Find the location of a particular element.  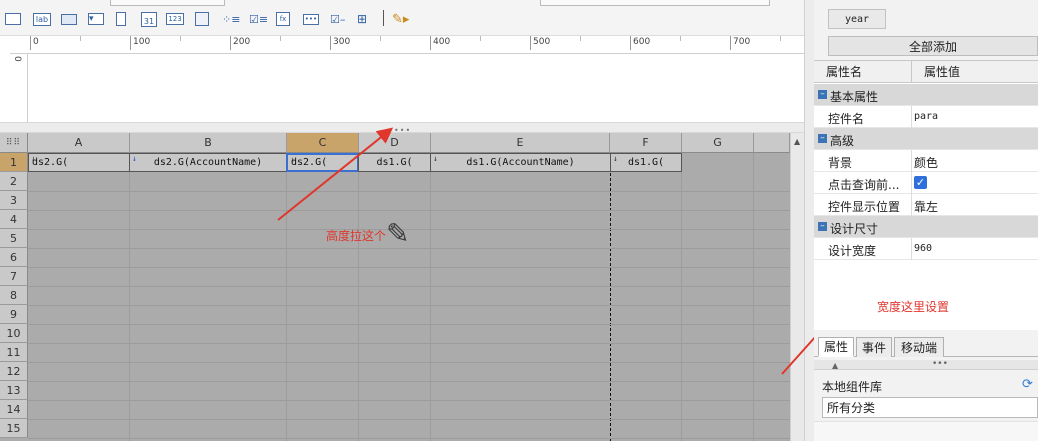

radio-group-icon: ⁘≡ is located at coordinates (231, 19).